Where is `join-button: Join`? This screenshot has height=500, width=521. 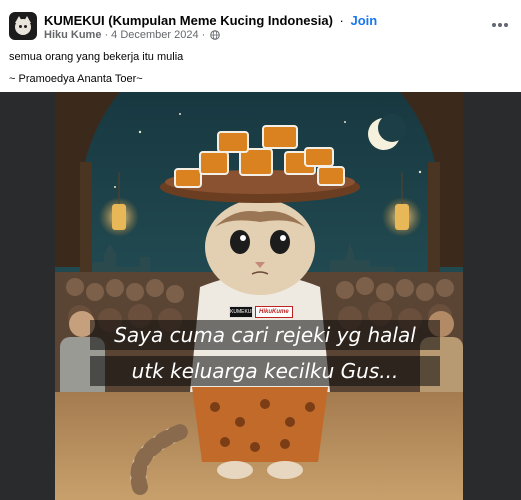 join-button: Join is located at coordinates (364, 20).